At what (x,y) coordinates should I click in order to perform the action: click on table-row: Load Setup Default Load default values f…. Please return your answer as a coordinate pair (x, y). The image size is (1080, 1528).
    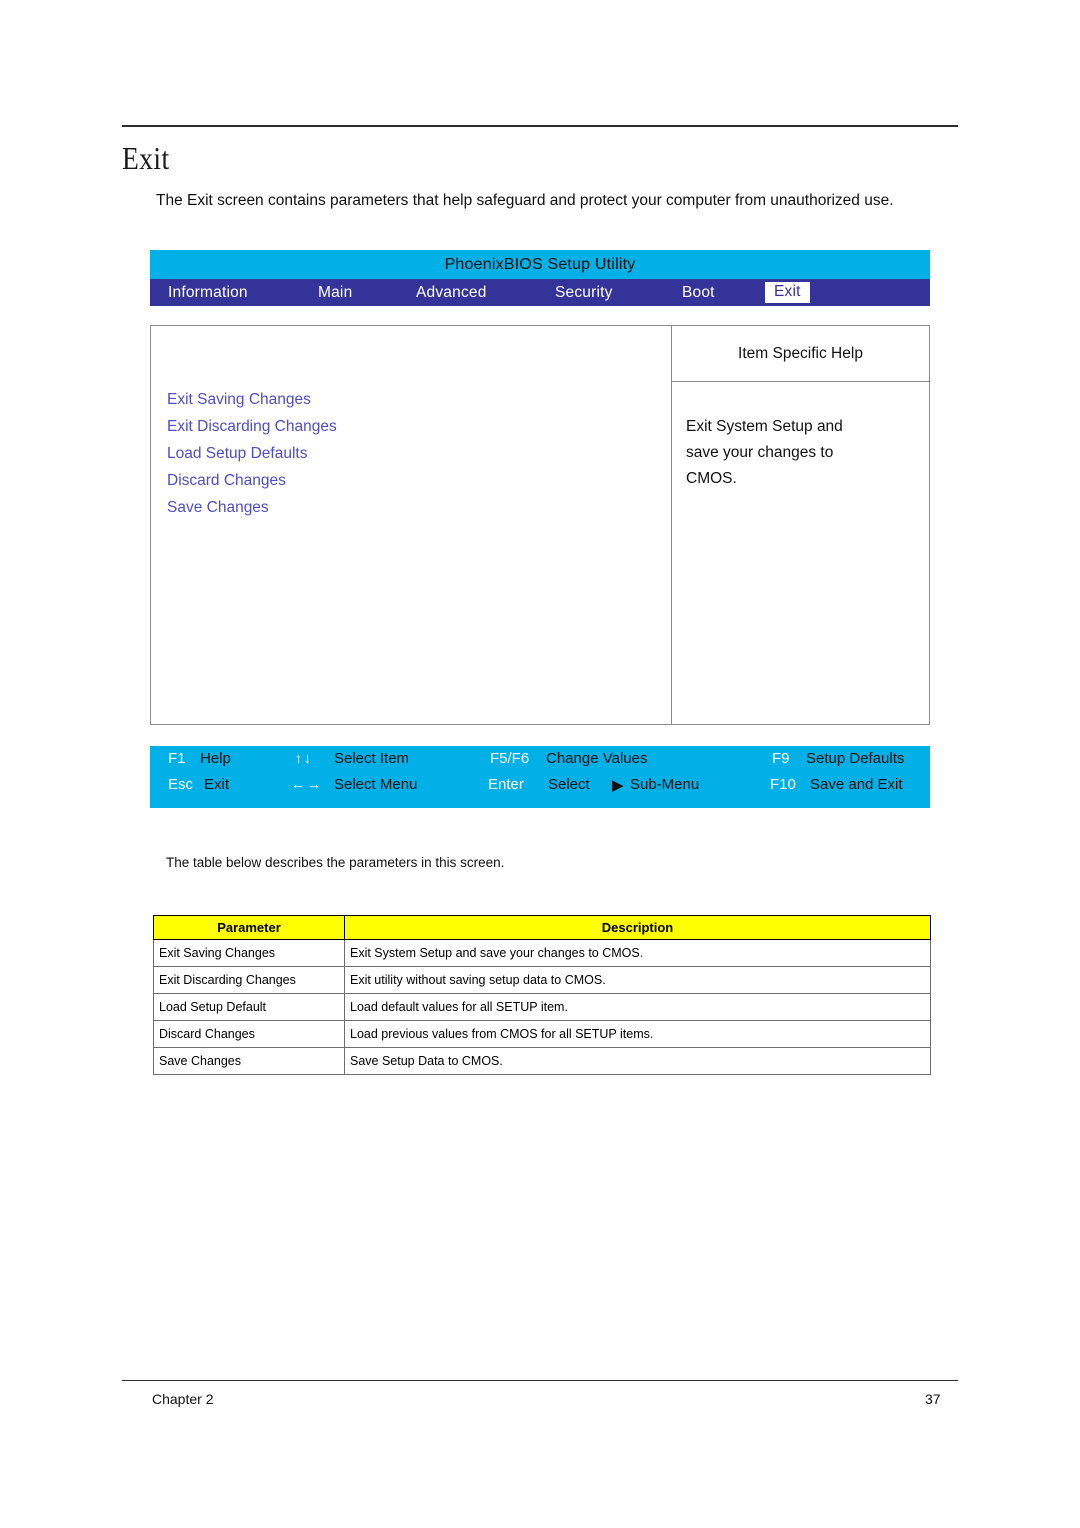
    Looking at the image, I should click on (542, 1007).